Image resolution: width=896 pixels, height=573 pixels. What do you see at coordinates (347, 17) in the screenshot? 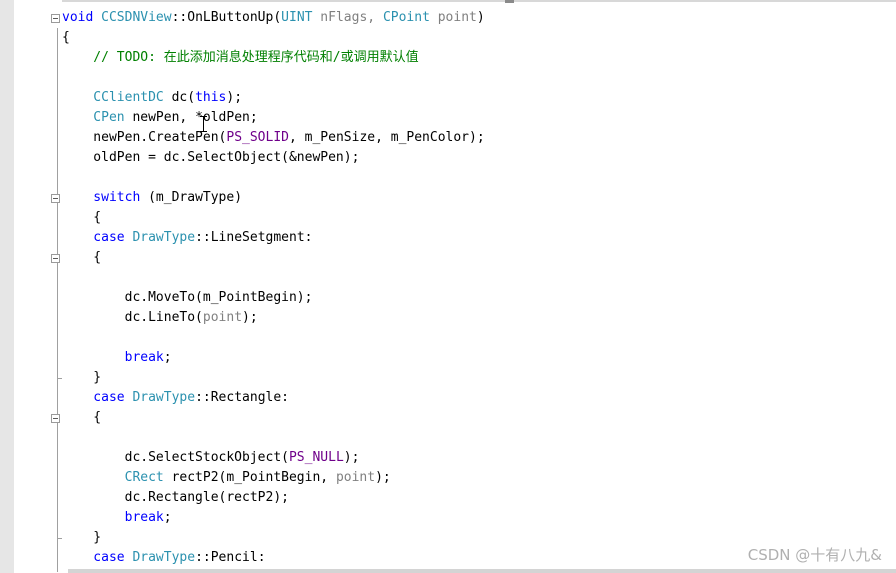
I see `code-token: nFlags,` at bounding box center [347, 17].